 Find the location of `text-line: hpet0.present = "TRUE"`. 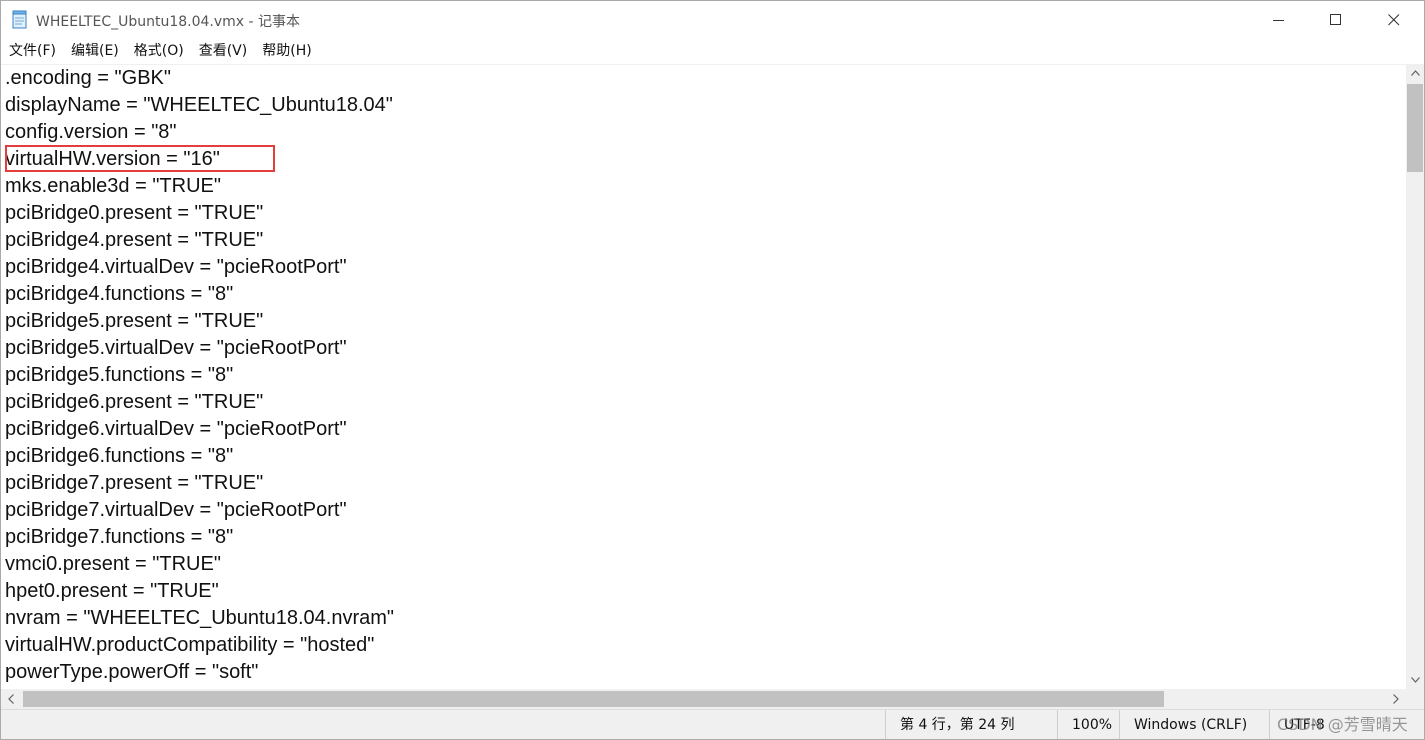

text-line: hpet0.present = "TRUE" is located at coordinates (112, 591).